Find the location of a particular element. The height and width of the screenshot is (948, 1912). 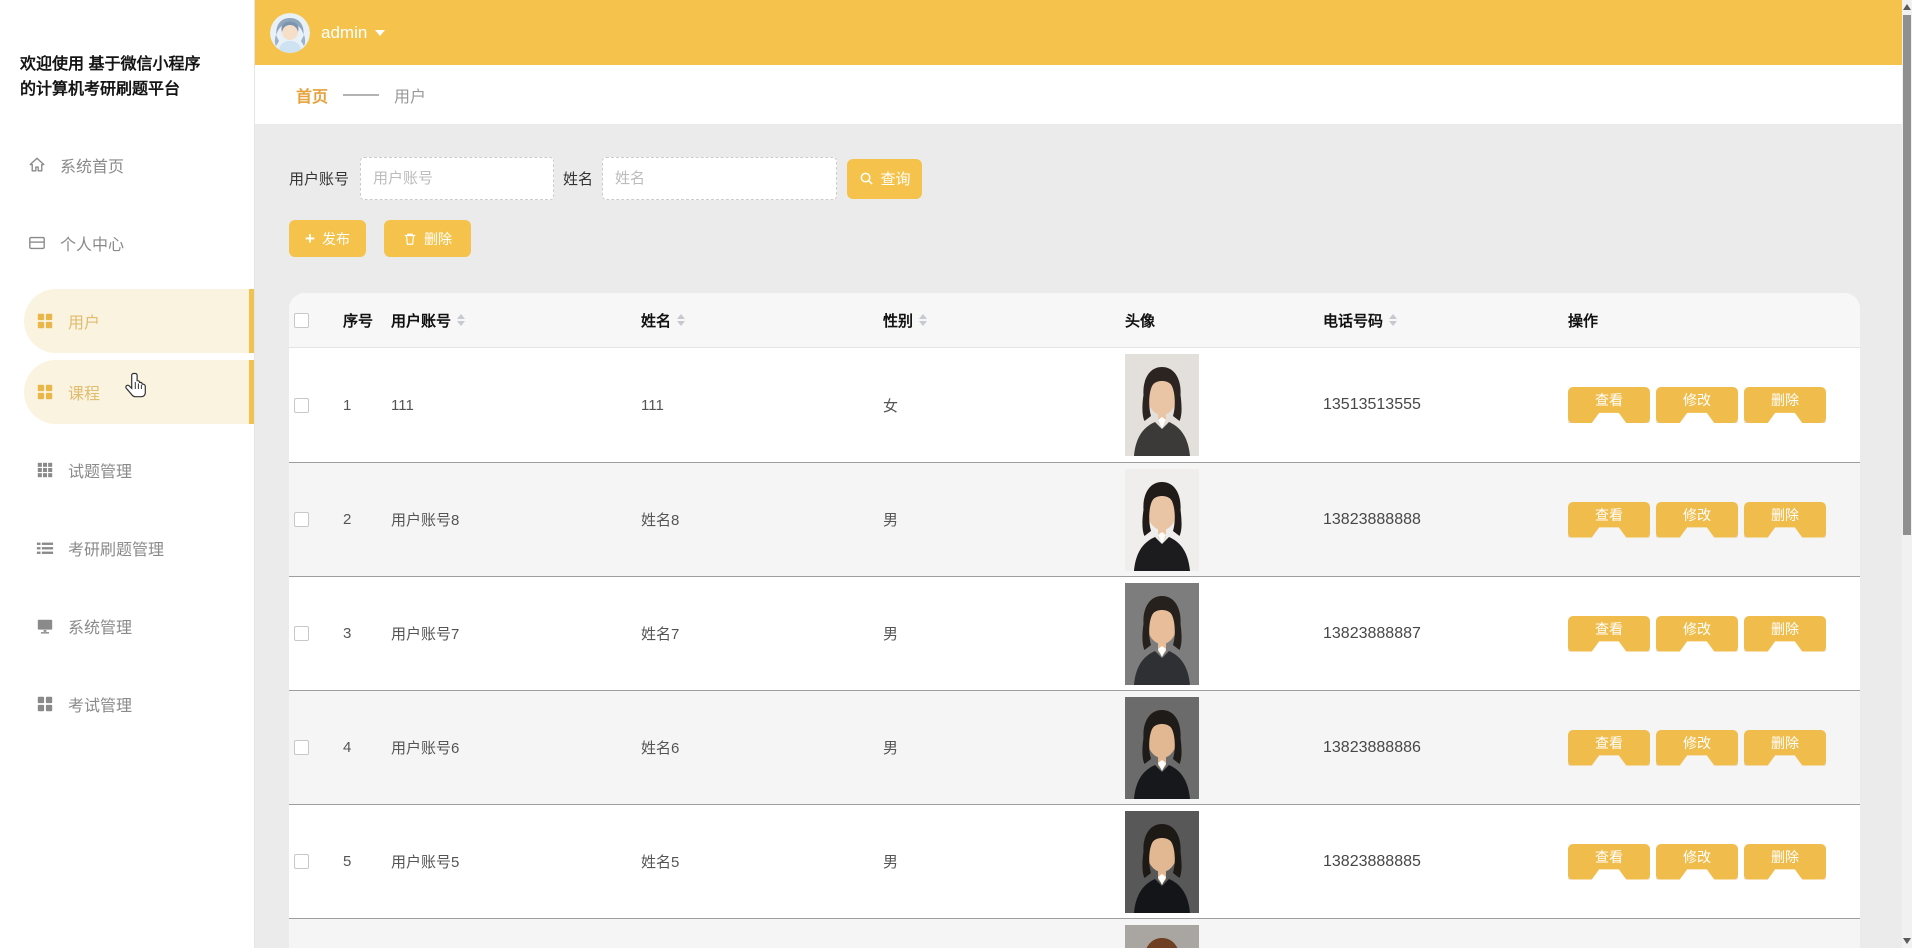

home-icon is located at coordinates (37, 165).